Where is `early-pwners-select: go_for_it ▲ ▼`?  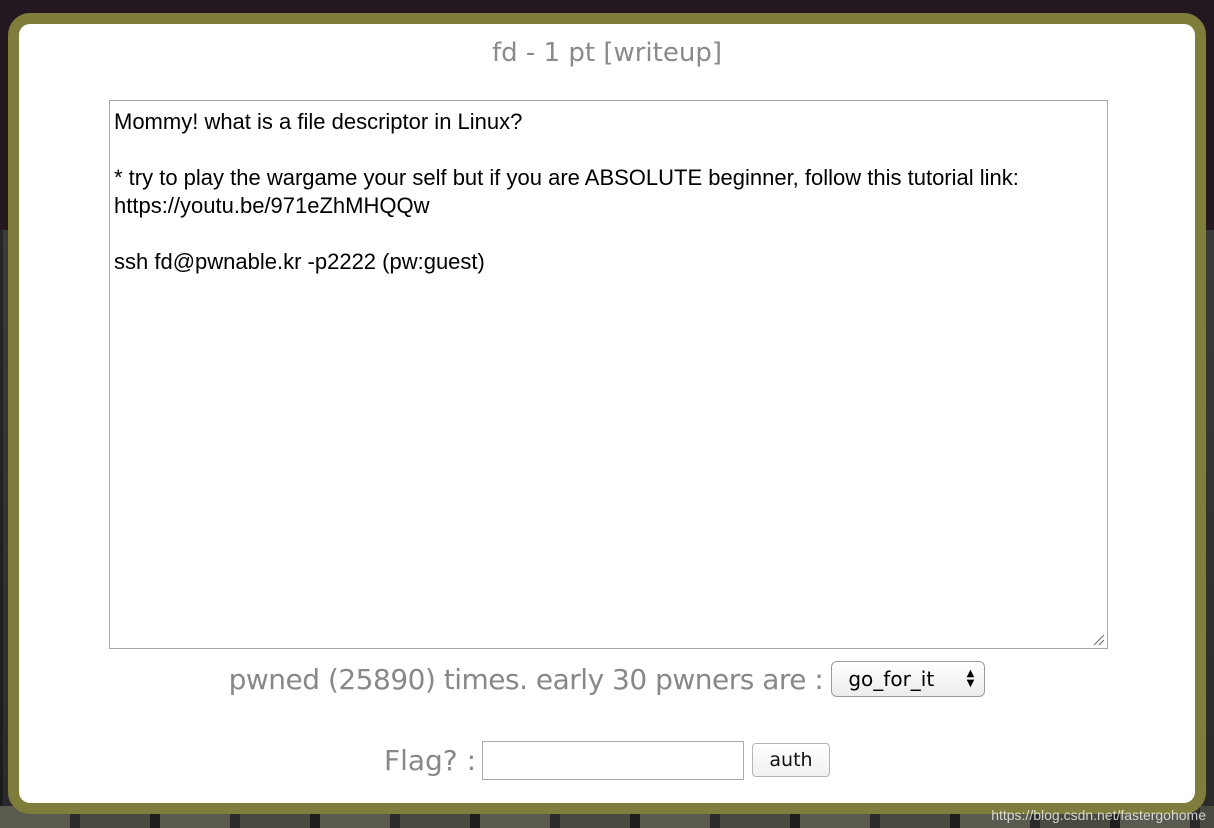 early-pwners-select: go_for_it ▲ ▼ is located at coordinates (908, 679).